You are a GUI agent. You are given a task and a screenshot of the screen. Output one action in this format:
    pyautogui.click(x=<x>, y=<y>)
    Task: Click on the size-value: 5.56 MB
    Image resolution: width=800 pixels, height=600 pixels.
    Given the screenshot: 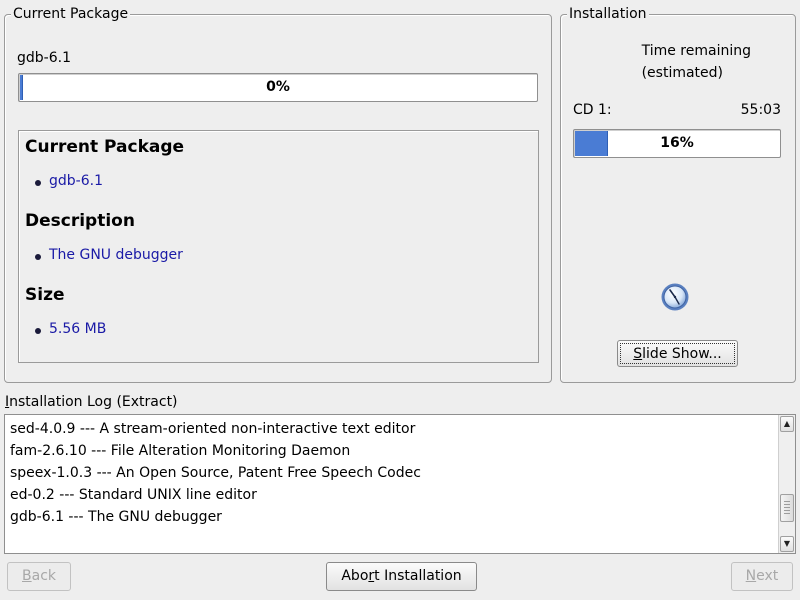 What is the action you would take?
    pyautogui.click(x=71, y=329)
    